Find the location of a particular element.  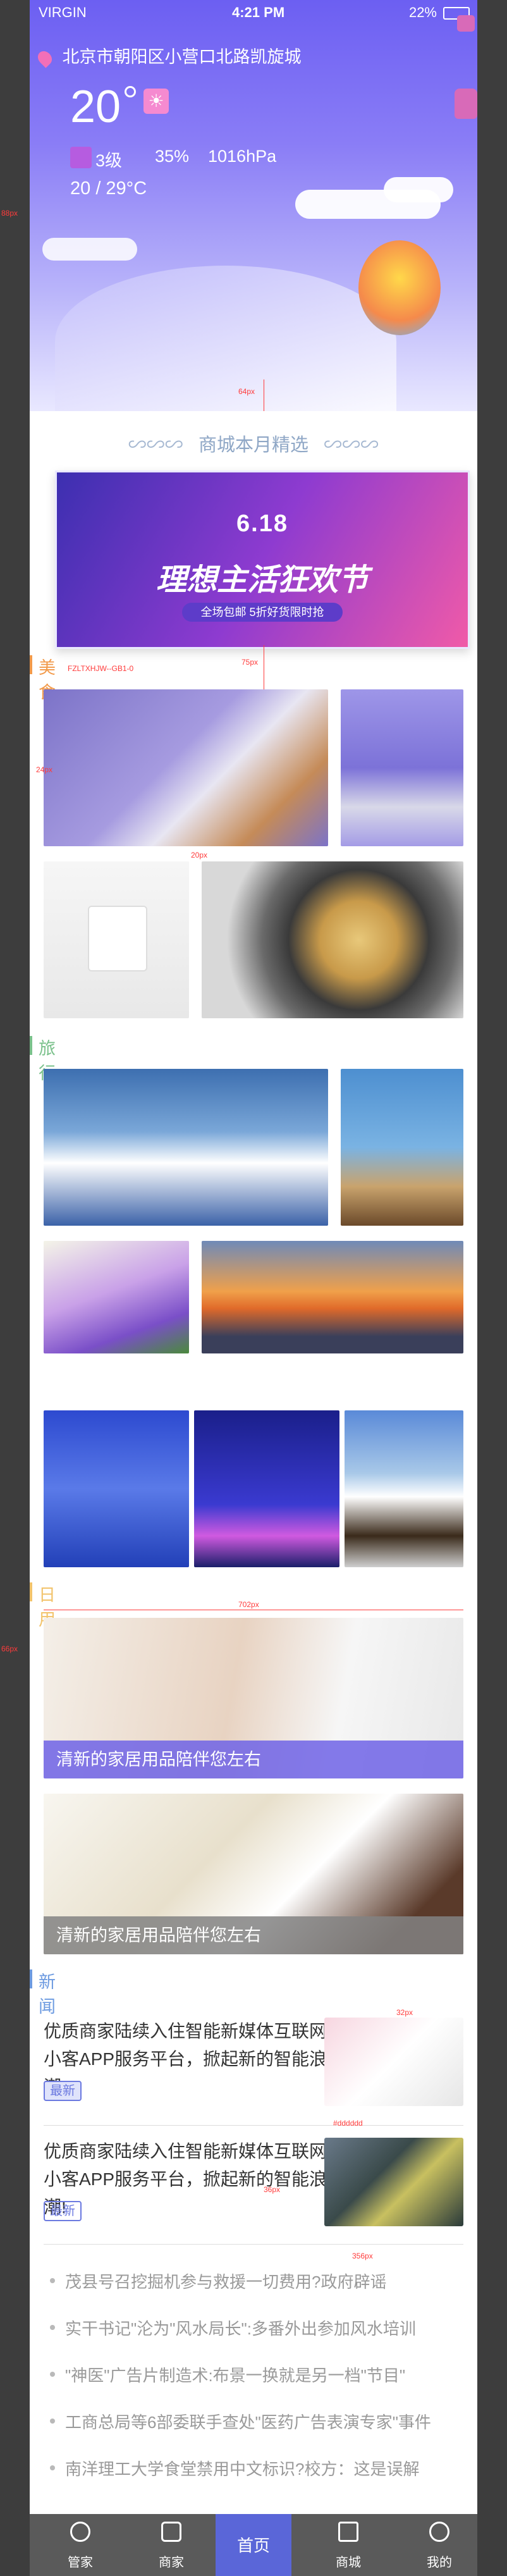

measure-label: 64px is located at coordinates (246, 391).